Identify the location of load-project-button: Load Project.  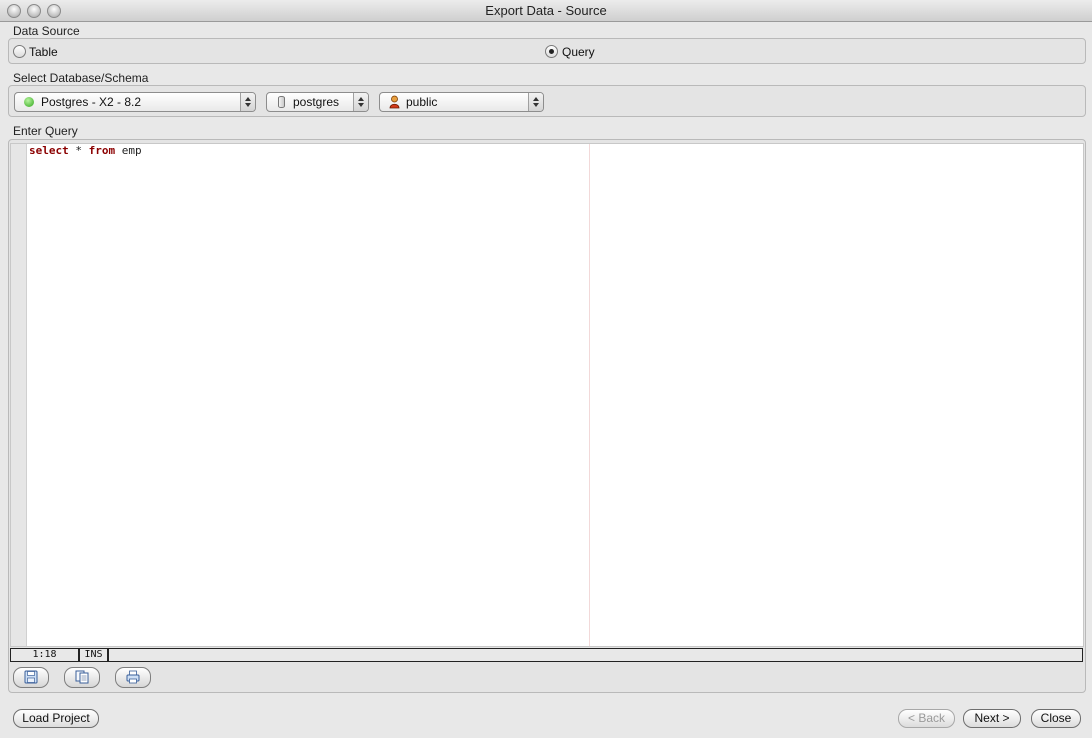
(56, 718).